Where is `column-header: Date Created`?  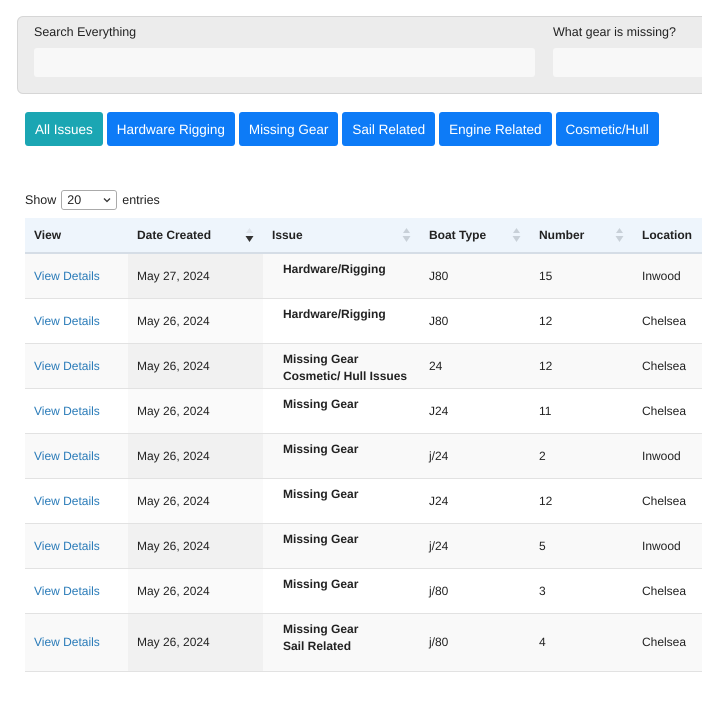
column-header: Date Created is located at coordinates (174, 235).